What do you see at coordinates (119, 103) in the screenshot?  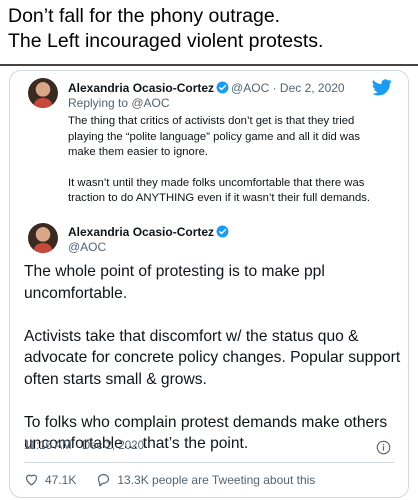 I see `replying-to: Replying to @AOC` at bounding box center [119, 103].